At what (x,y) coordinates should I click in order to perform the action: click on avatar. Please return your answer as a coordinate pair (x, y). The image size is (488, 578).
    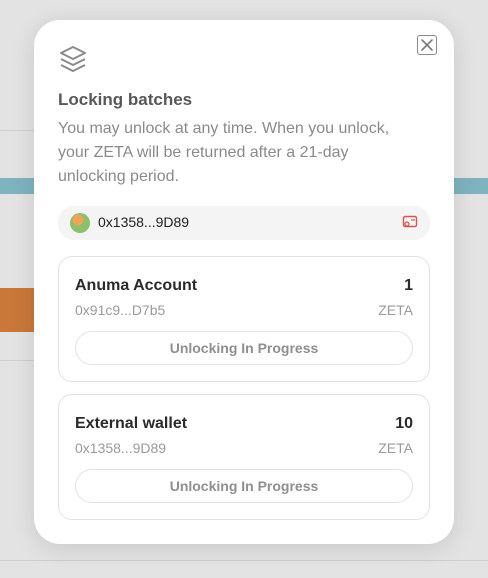
    Looking at the image, I should click on (80, 223).